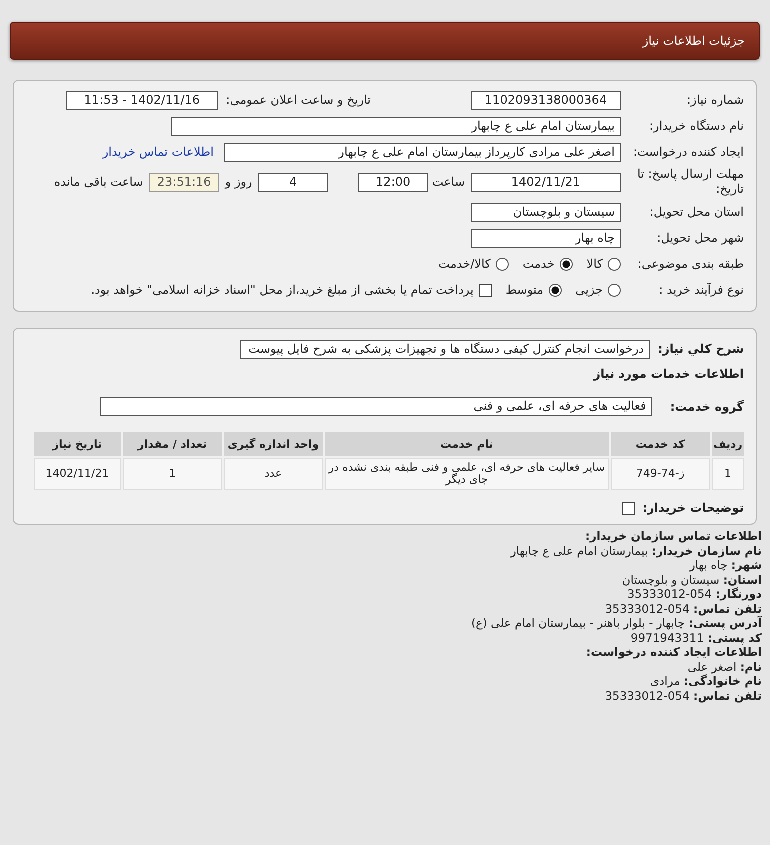  Describe the element at coordinates (393, 182) in the screenshot. I see `input-field: 12:00` at that location.